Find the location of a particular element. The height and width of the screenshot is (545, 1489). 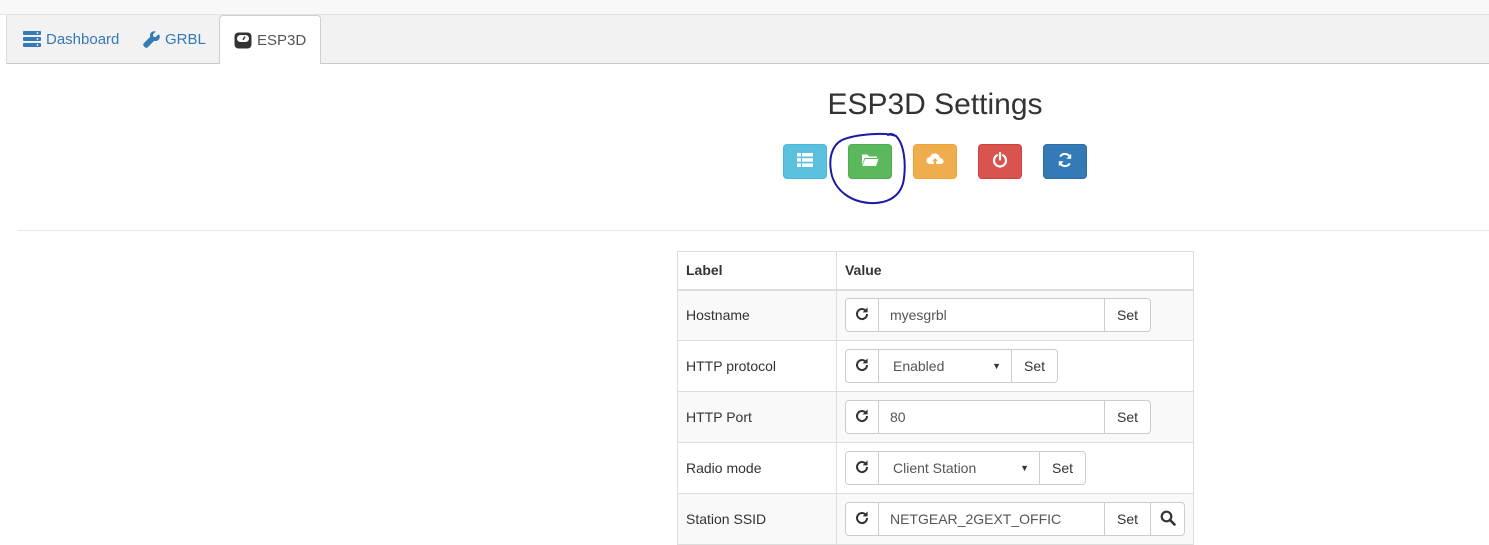

tab-grbl: GRBL is located at coordinates (174, 39).